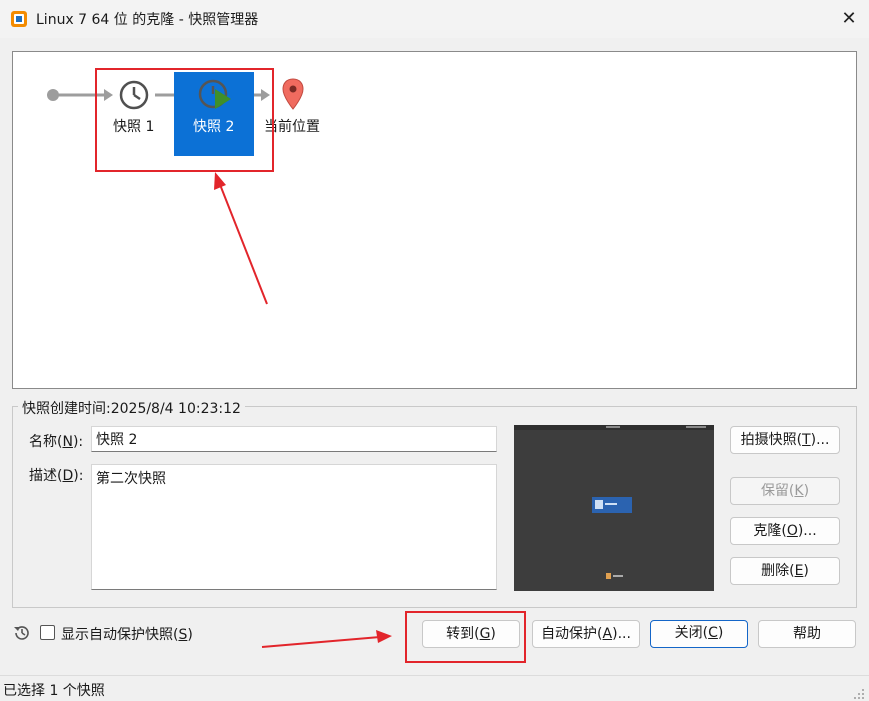 This screenshot has height=701, width=869. Describe the element at coordinates (147, 20) in the screenshot. I see `window-title: Linux 7 64 位 的克隆 - 快照管理器` at that location.